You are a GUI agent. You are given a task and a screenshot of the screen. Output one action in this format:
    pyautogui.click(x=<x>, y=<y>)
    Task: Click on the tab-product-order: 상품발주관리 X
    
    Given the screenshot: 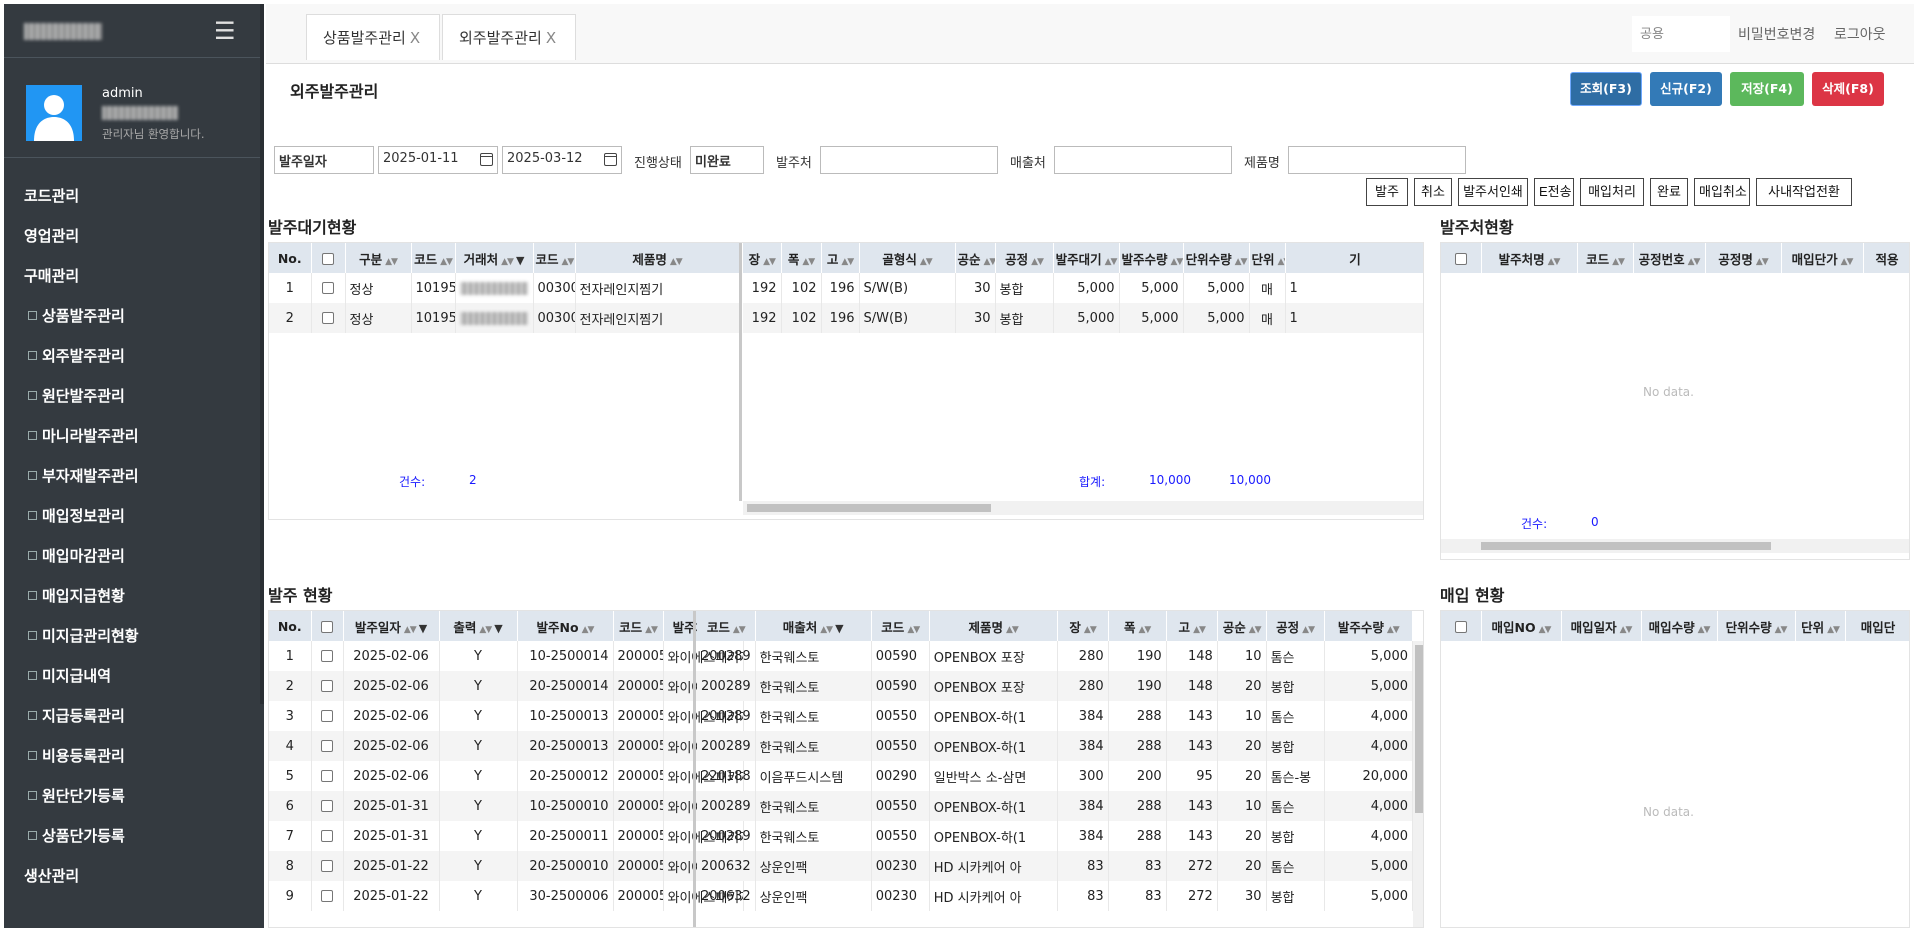 What is the action you would take?
    pyautogui.click(x=373, y=37)
    